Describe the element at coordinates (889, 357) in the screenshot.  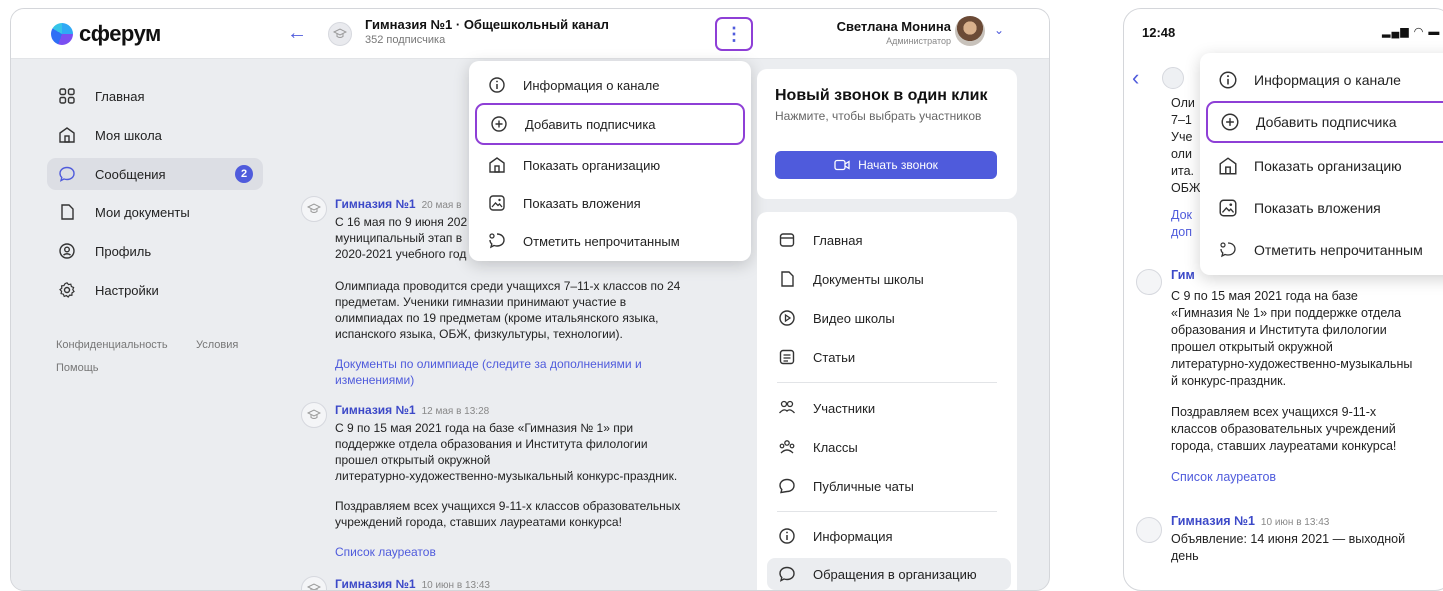
I see `section-articles: Статьи` at that location.